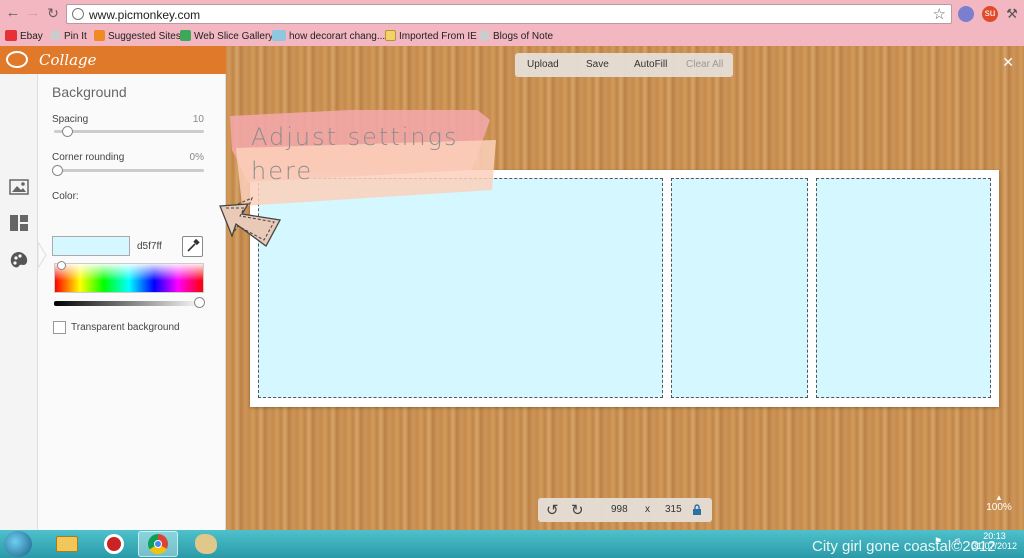 The image size is (1024, 558). I want to click on ebay-icon, so click(11, 35).